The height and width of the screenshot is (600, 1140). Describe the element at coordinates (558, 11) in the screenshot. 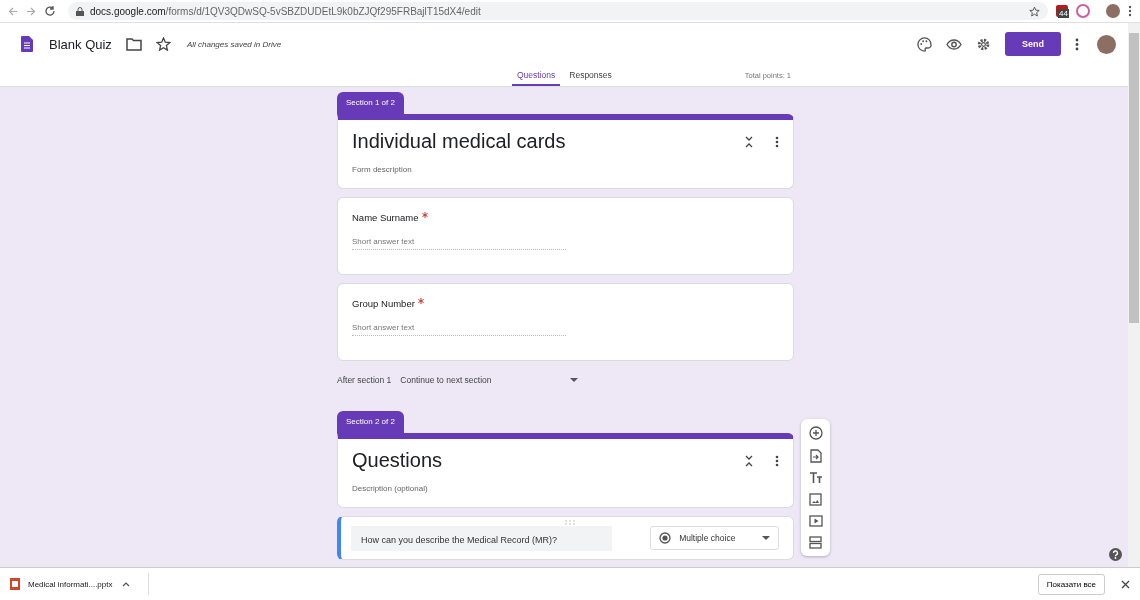

I see `address-bar: docs.google.com/forms/d/1QV3QDwSQ-5vSBZDUDEtL9k0bZJQf295FRBajlT15dX4/edit` at that location.